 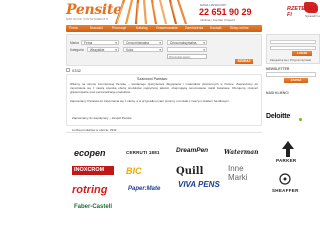 What do you see at coordinates (312, 16) in the screenshot?
I see `badge-subtitle: Sprawdź to` at bounding box center [312, 16].